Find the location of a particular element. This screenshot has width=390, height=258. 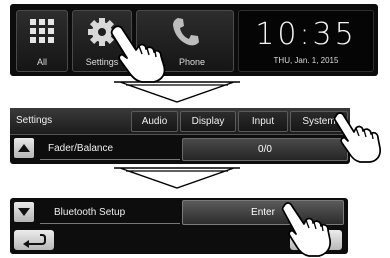

back-button is located at coordinates (34, 240).